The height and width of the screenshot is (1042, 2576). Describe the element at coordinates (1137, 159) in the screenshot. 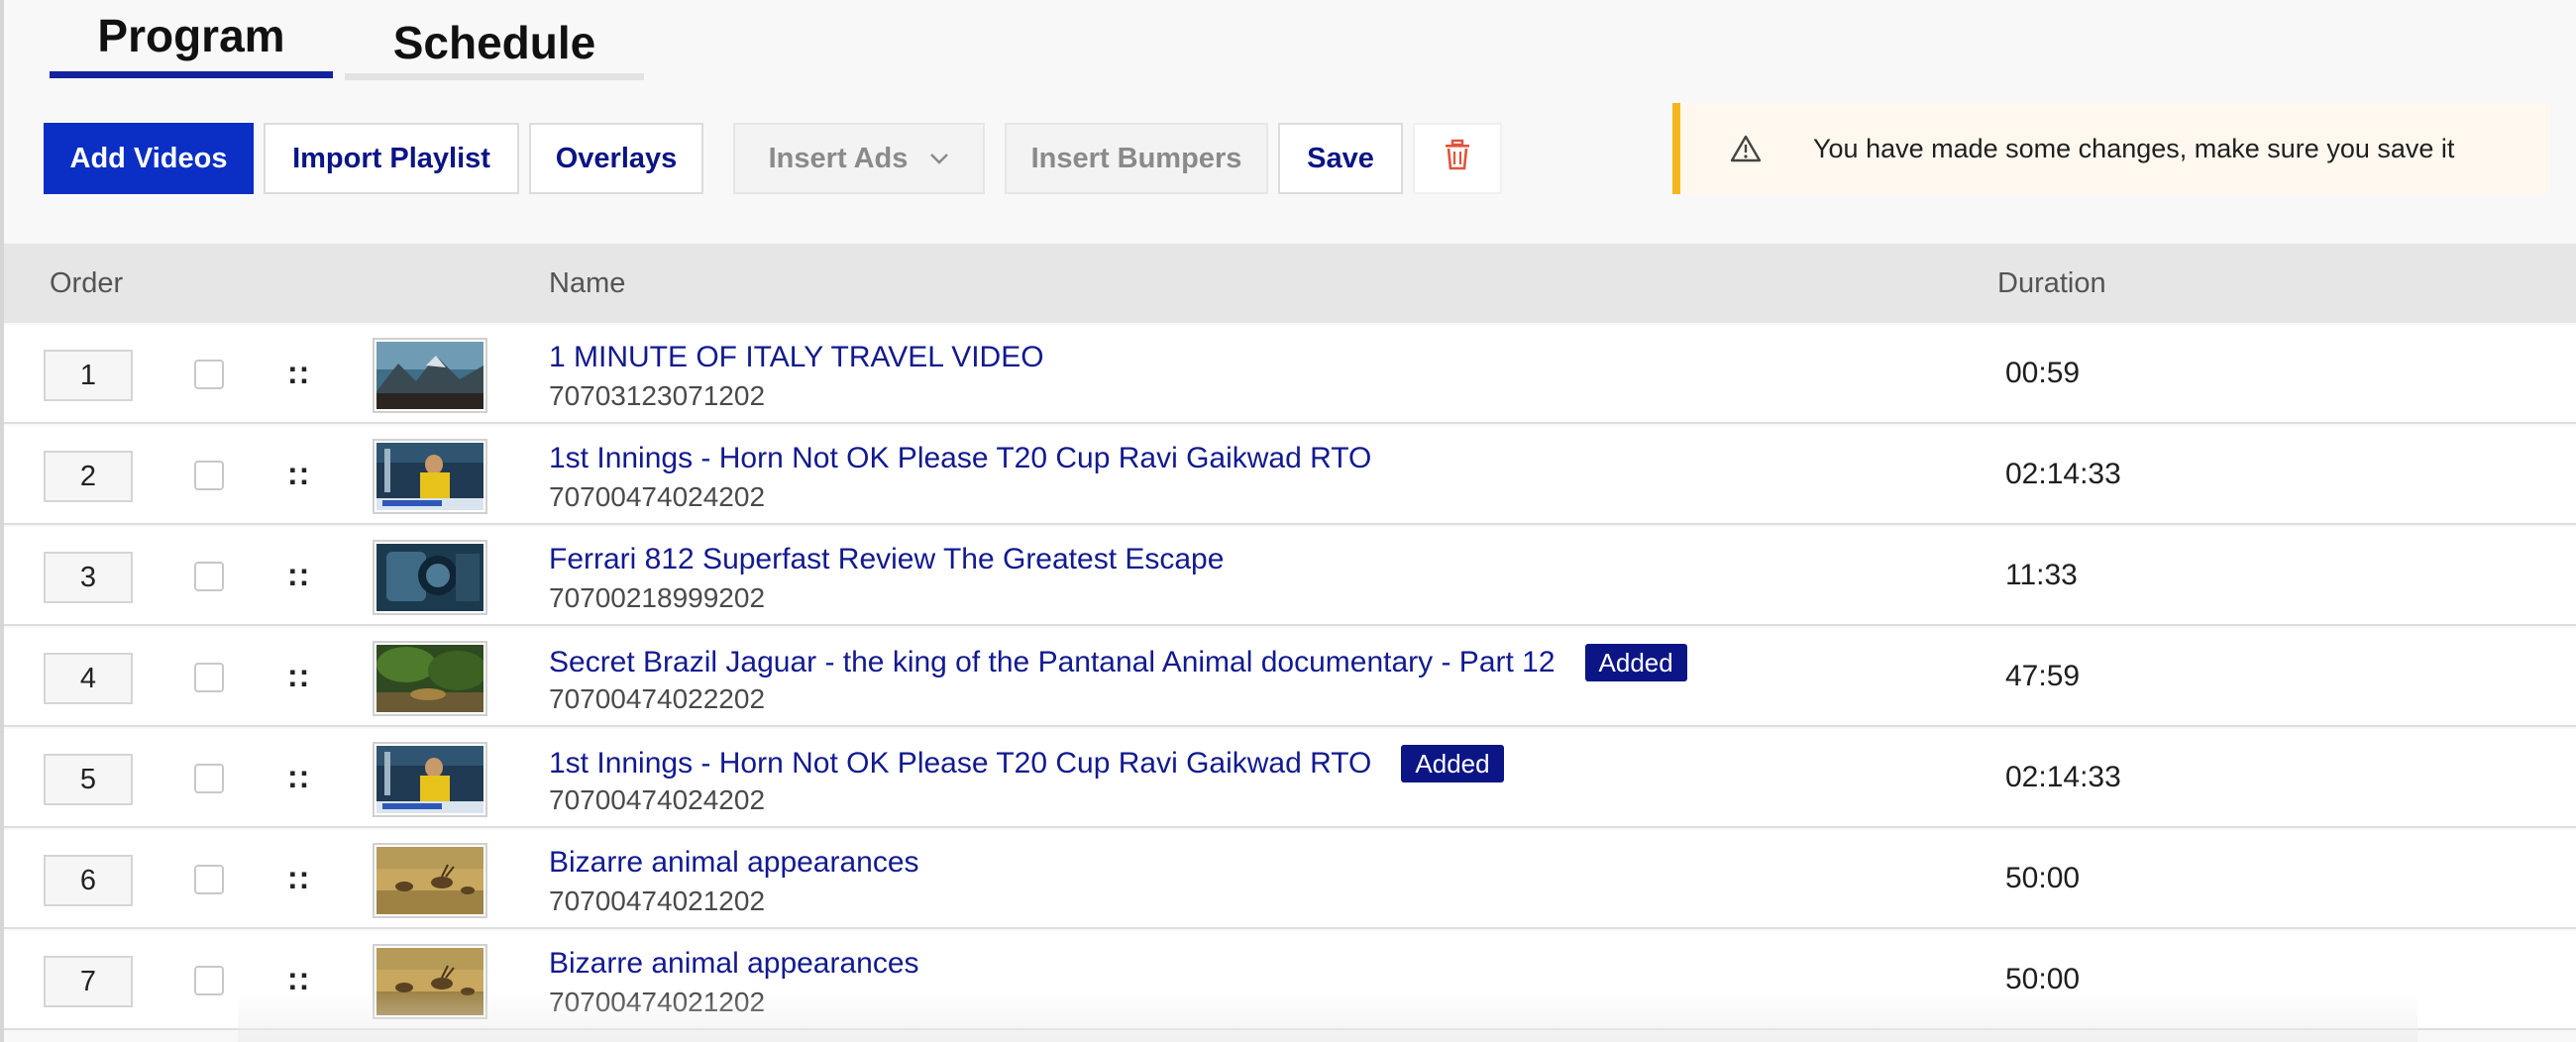

I see `insert-bumpers-button: Insert Bumpers` at that location.